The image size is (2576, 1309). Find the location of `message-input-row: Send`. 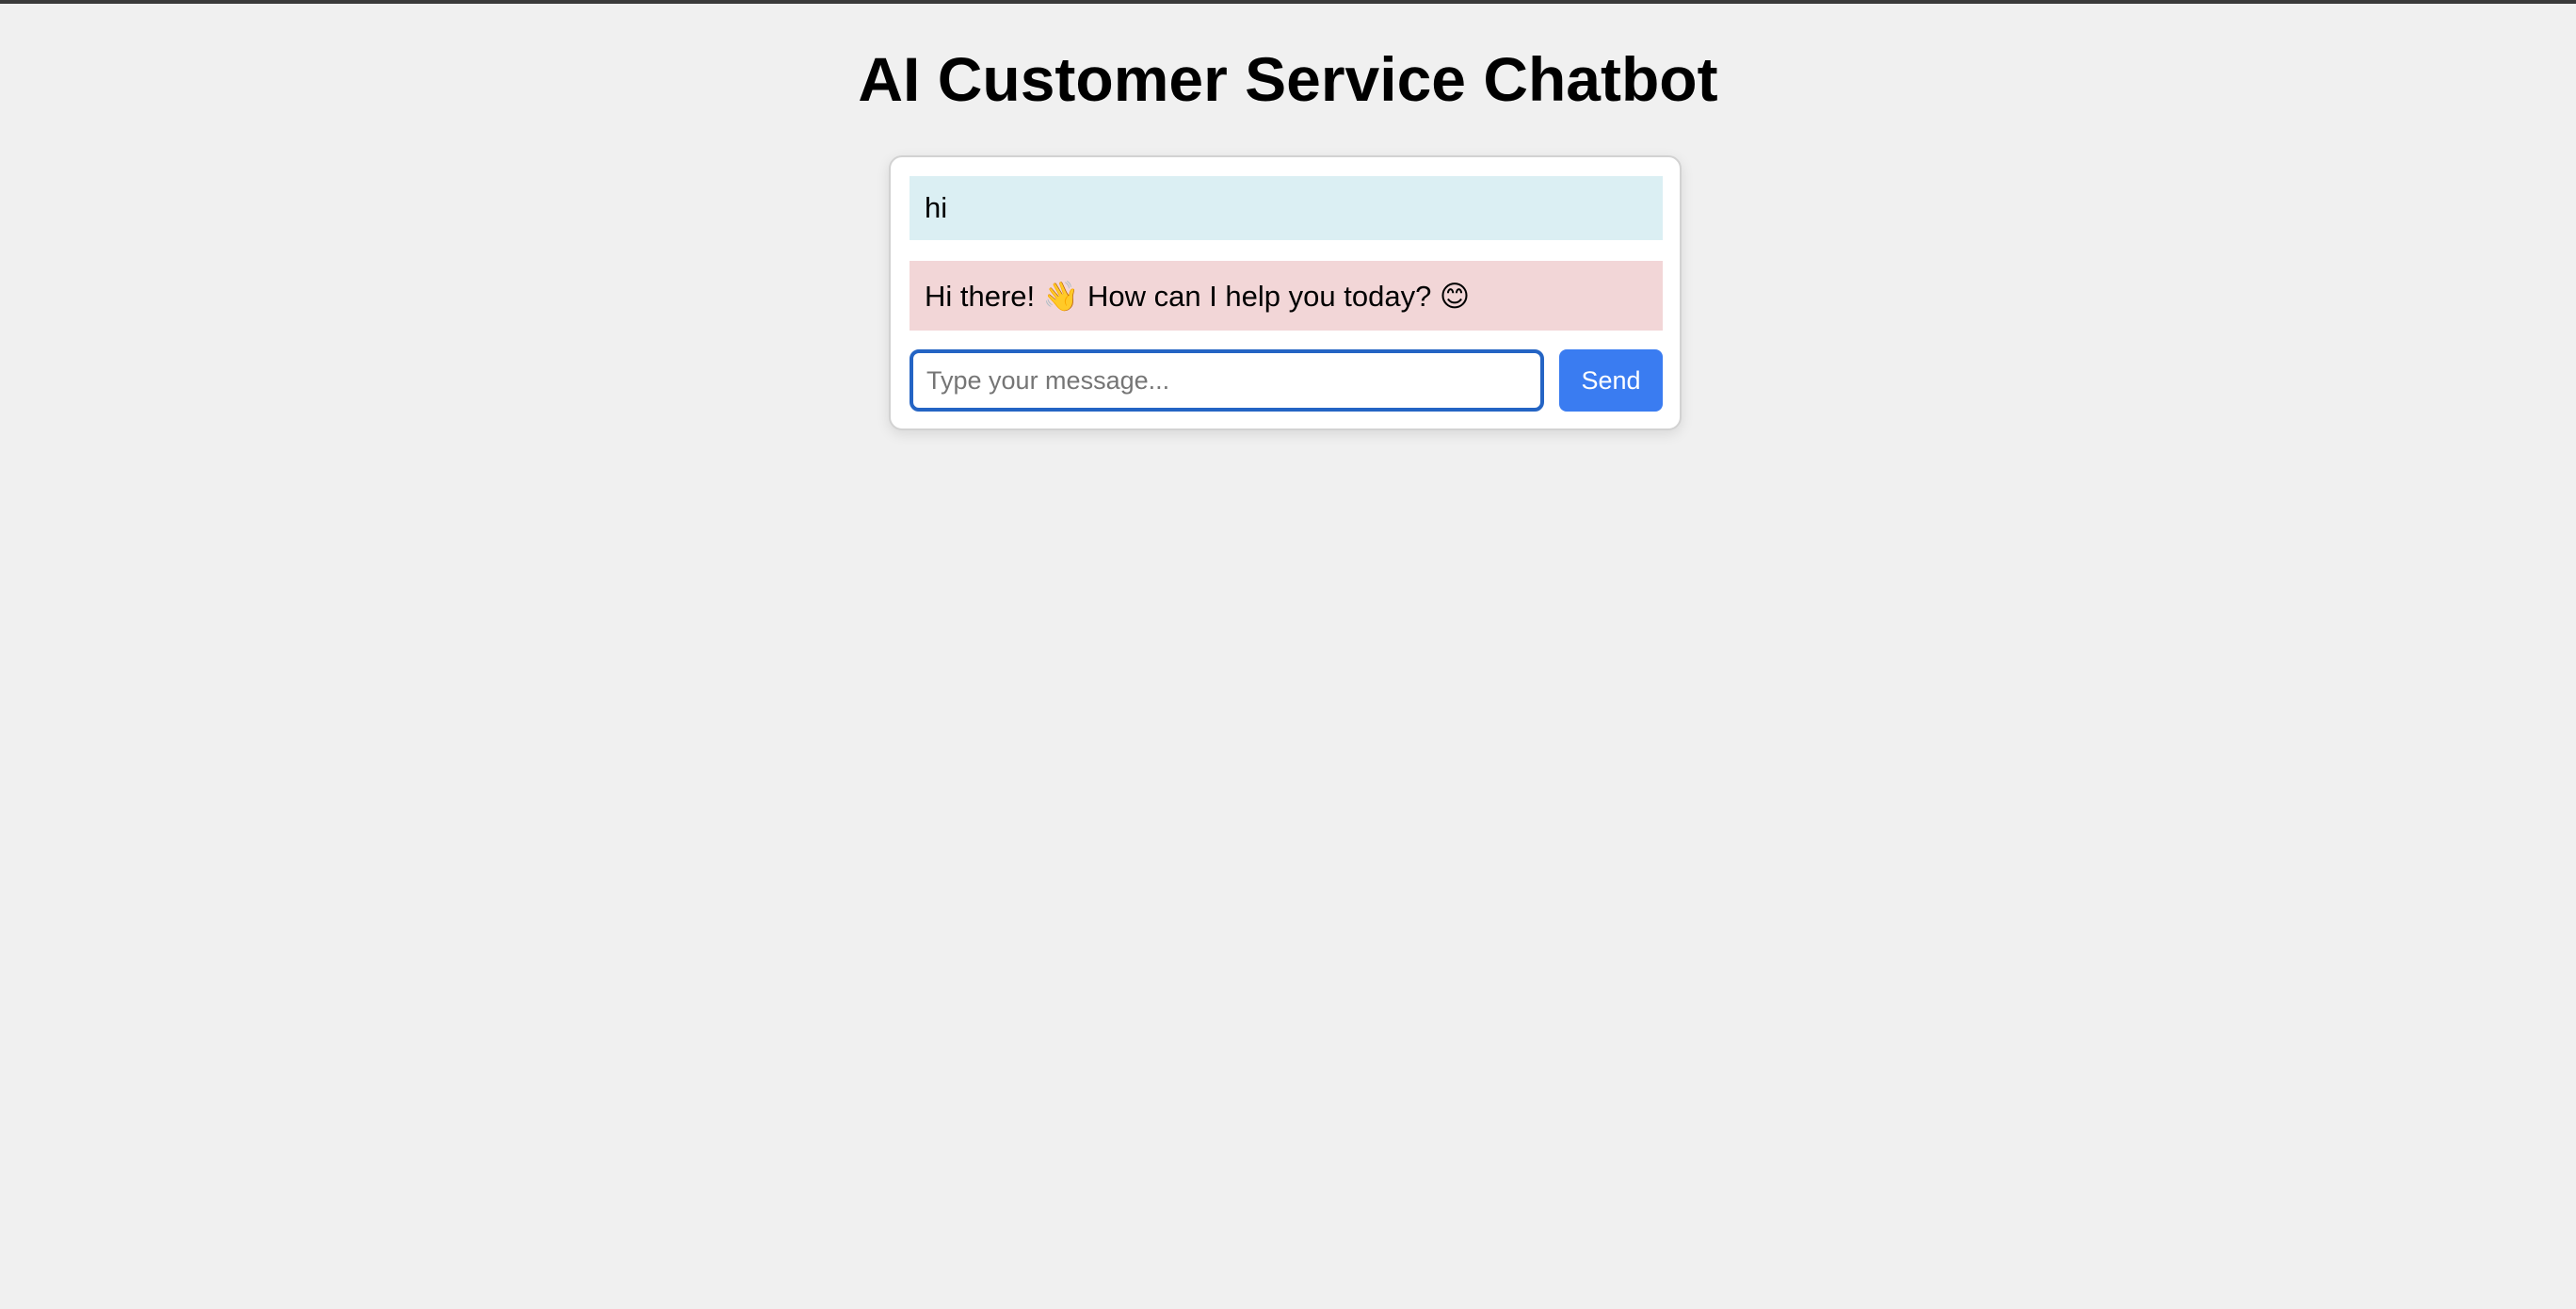

message-input-row: Send is located at coordinates (1286, 380).